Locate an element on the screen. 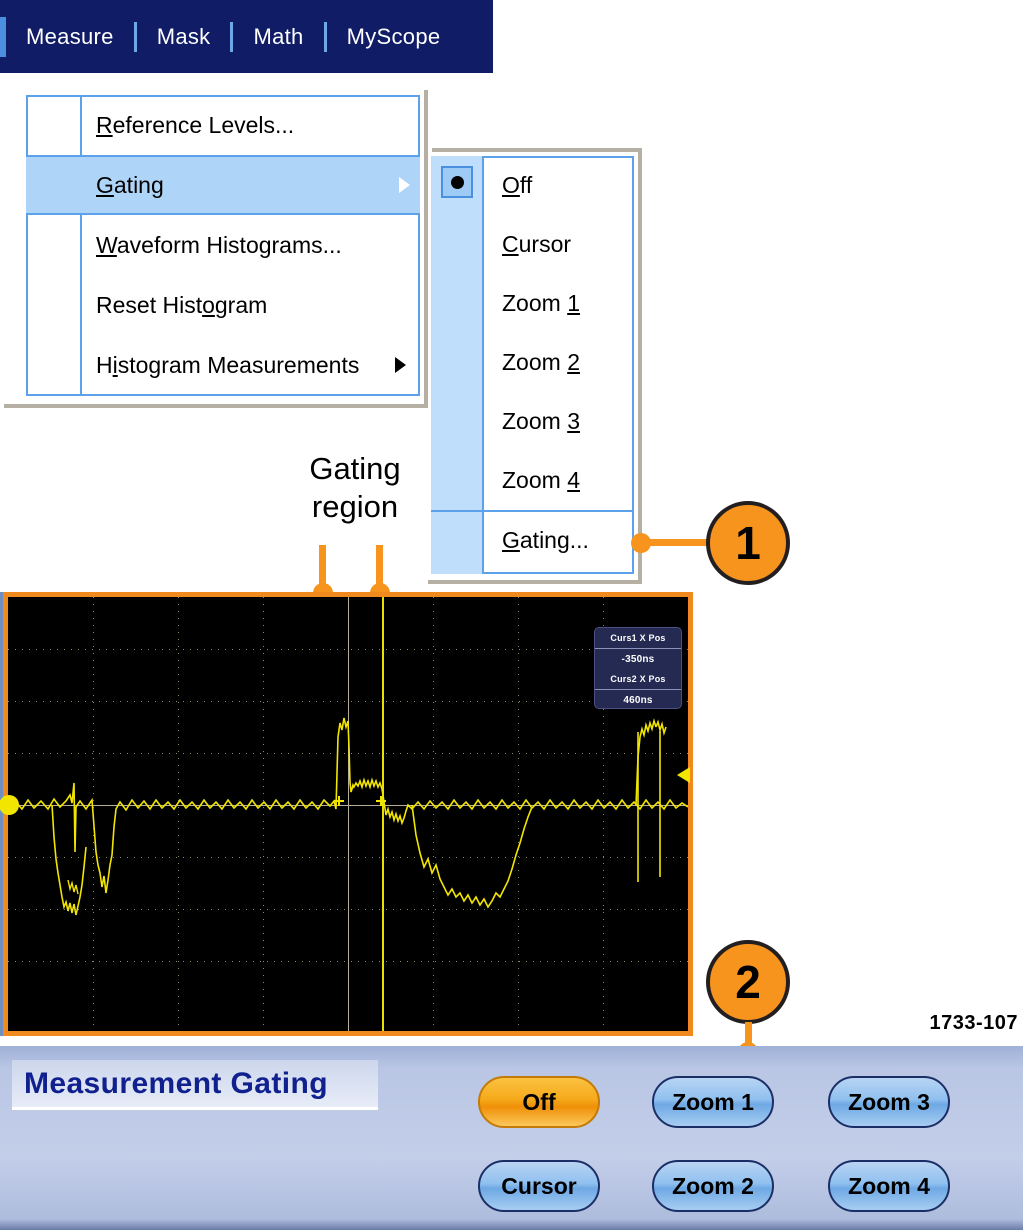 The width and height of the screenshot is (1023, 1230). radio-selected-icon is located at coordinates (457, 182).